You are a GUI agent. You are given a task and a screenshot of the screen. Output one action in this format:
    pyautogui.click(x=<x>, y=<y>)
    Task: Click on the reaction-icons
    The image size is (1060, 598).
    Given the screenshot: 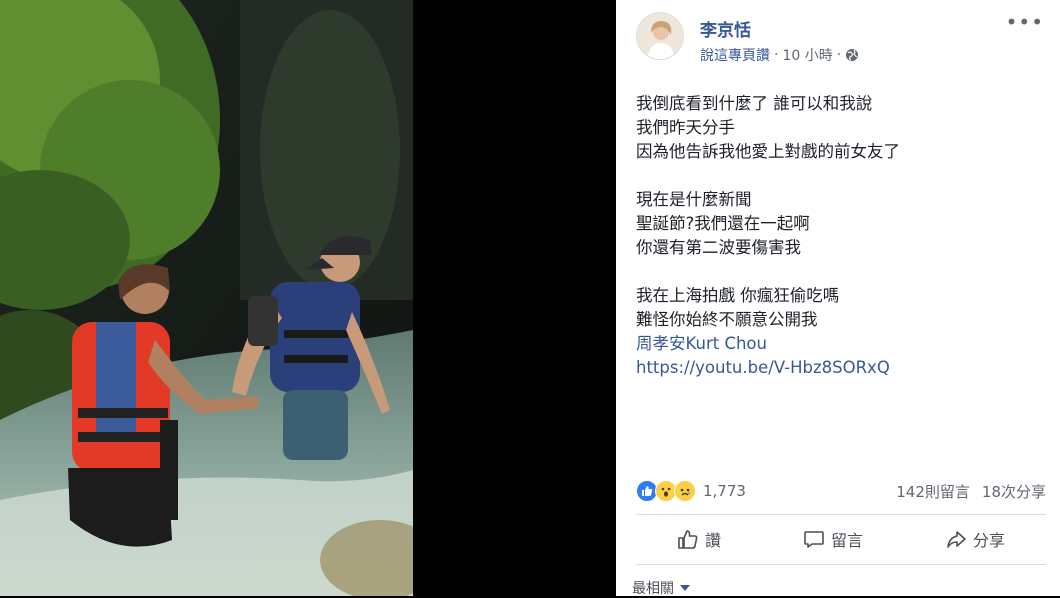 What is the action you would take?
    pyautogui.click(x=666, y=491)
    